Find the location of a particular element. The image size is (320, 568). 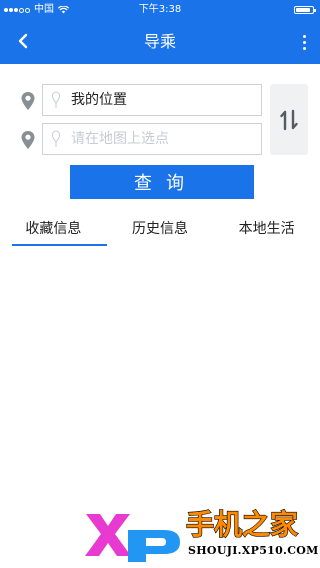

top-bar: 中国 下午3:38 导乘 is located at coordinates (160, 32).